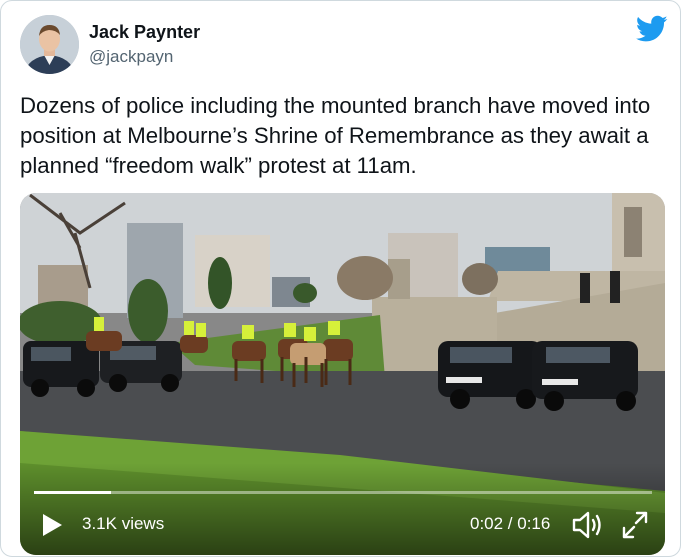 This screenshot has height=557, width=681. What do you see at coordinates (131, 57) in the screenshot?
I see `author-handle: @jackpayn` at bounding box center [131, 57].